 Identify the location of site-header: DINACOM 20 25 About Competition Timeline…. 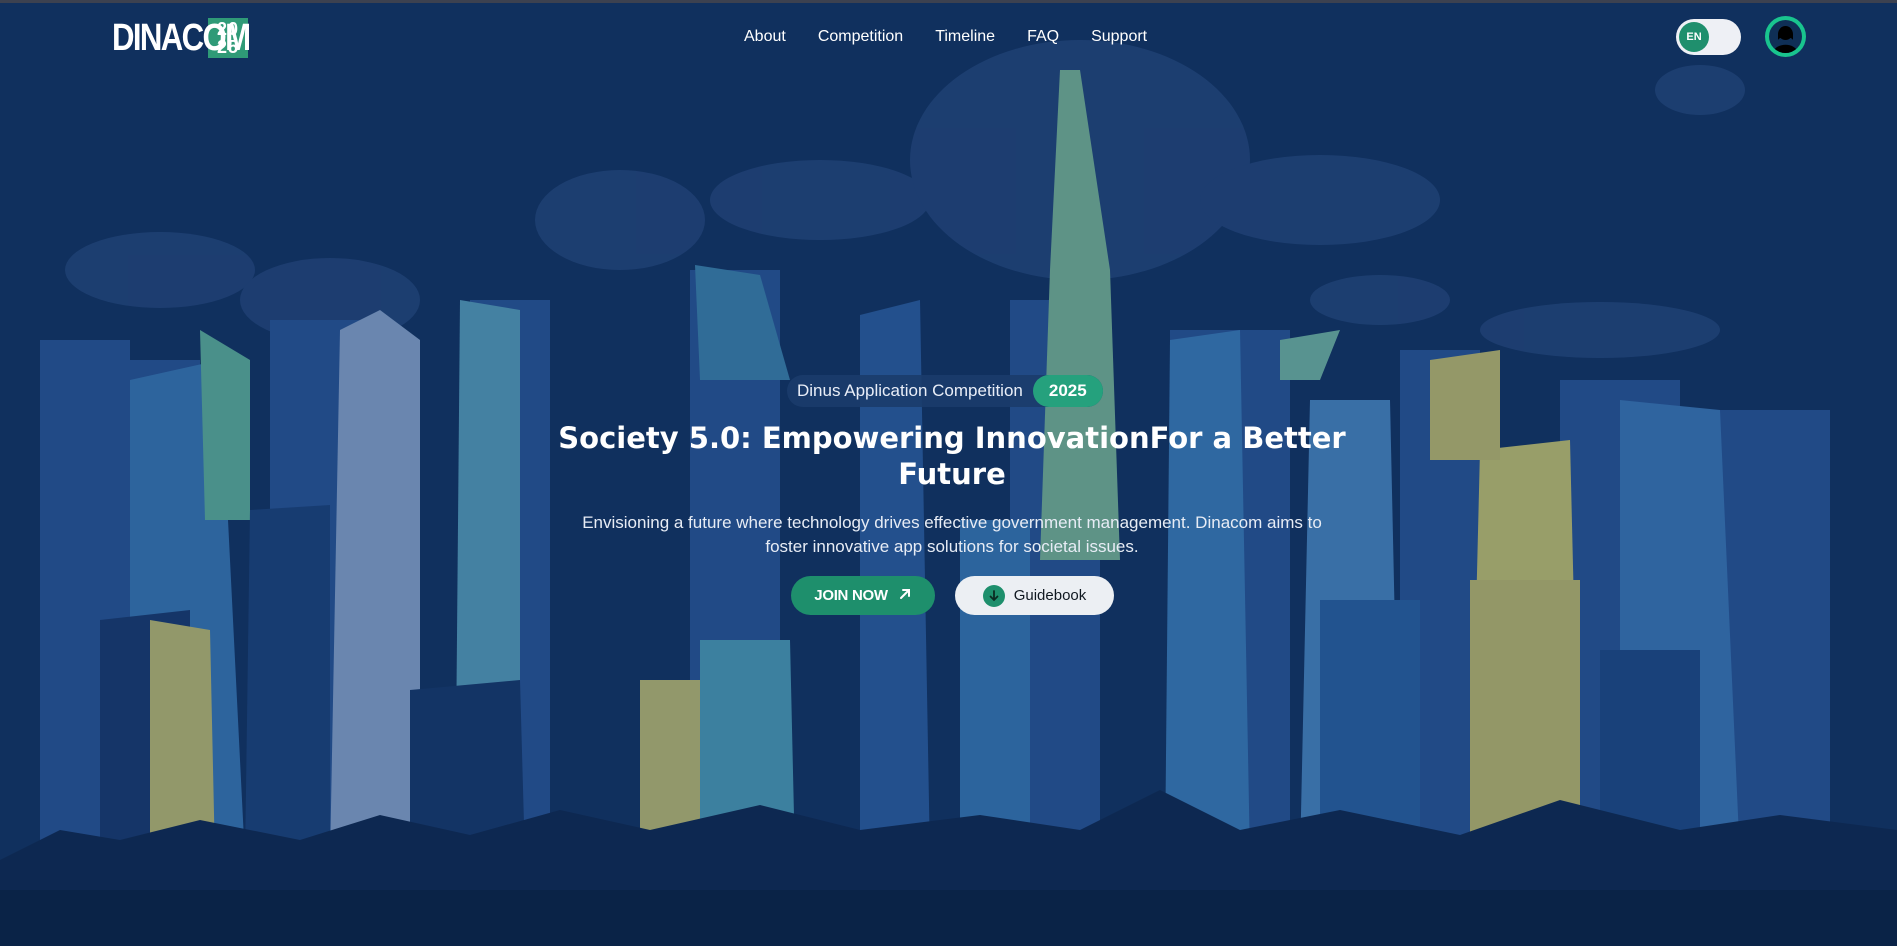
(948, 36).